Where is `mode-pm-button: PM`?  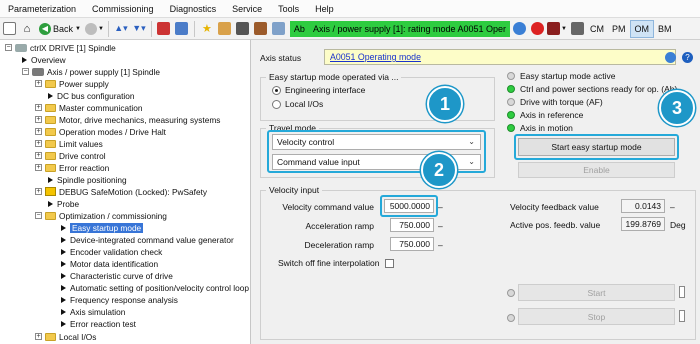
mode-pm-button: PM is located at coordinates (619, 29).